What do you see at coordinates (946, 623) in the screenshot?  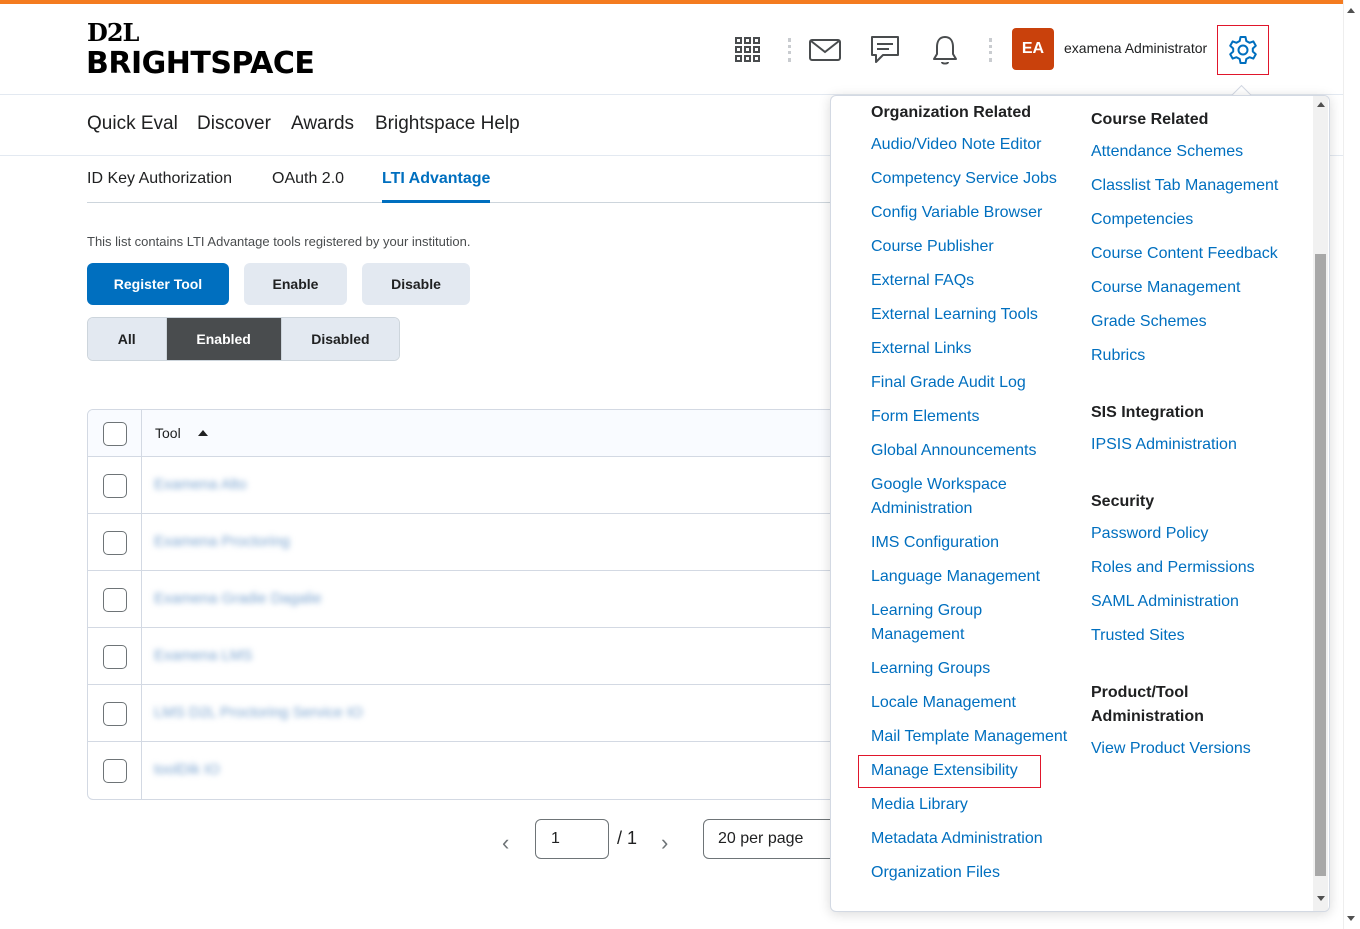 I see `link-learning-group-management: Learning Group Management` at bounding box center [946, 623].